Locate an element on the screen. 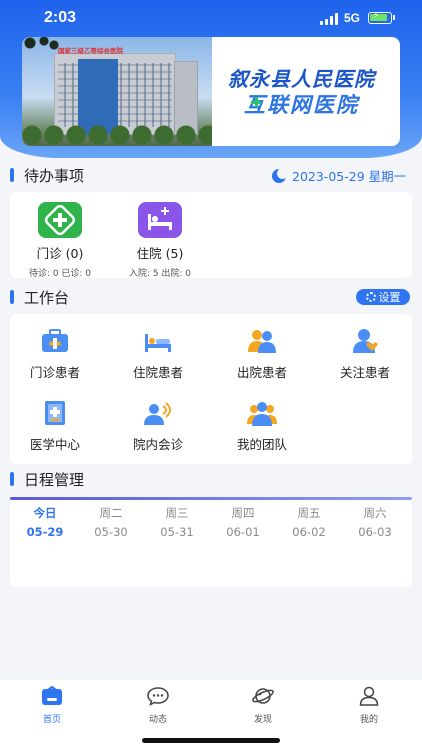 The image size is (422, 750). settings-button: 设置 is located at coordinates (383, 297).